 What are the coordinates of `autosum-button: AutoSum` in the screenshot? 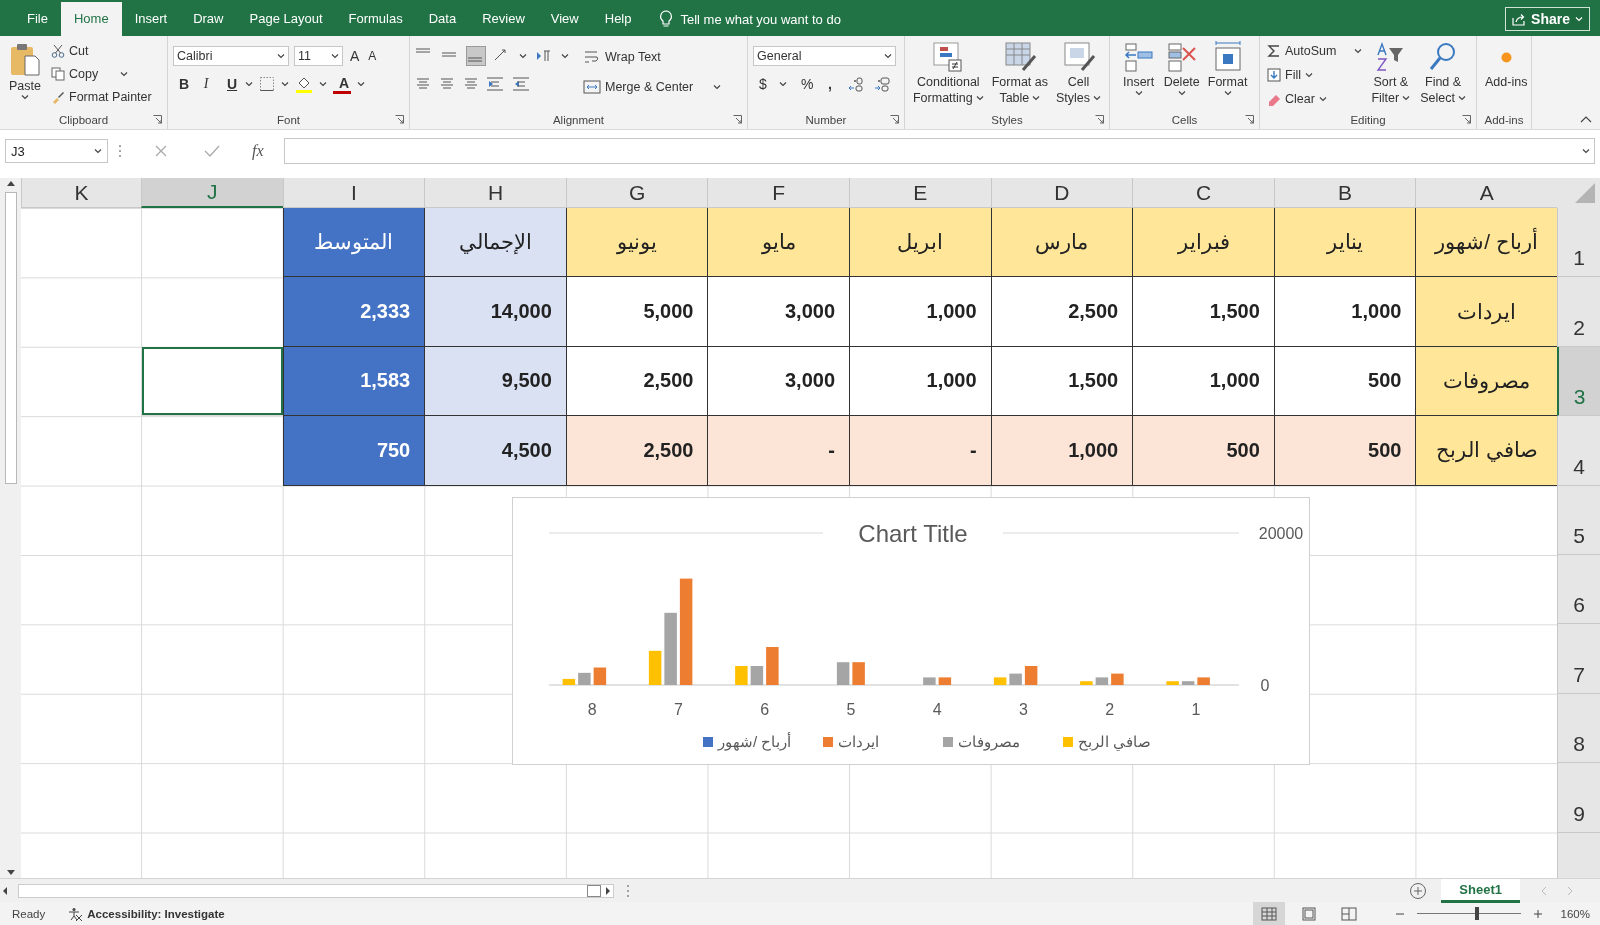 It's located at (1315, 51).